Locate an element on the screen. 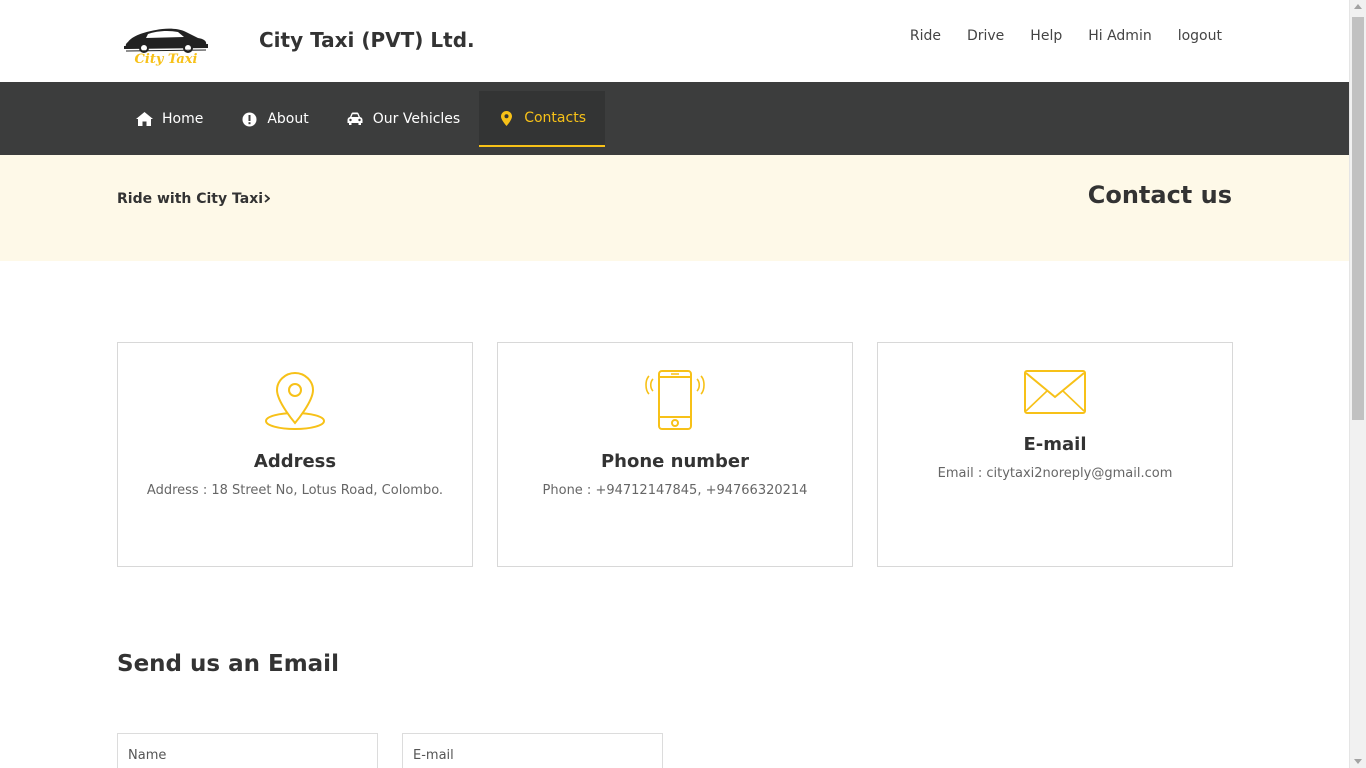  breadcrumb: Ride with City Taxi is located at coordinates (194, 199).